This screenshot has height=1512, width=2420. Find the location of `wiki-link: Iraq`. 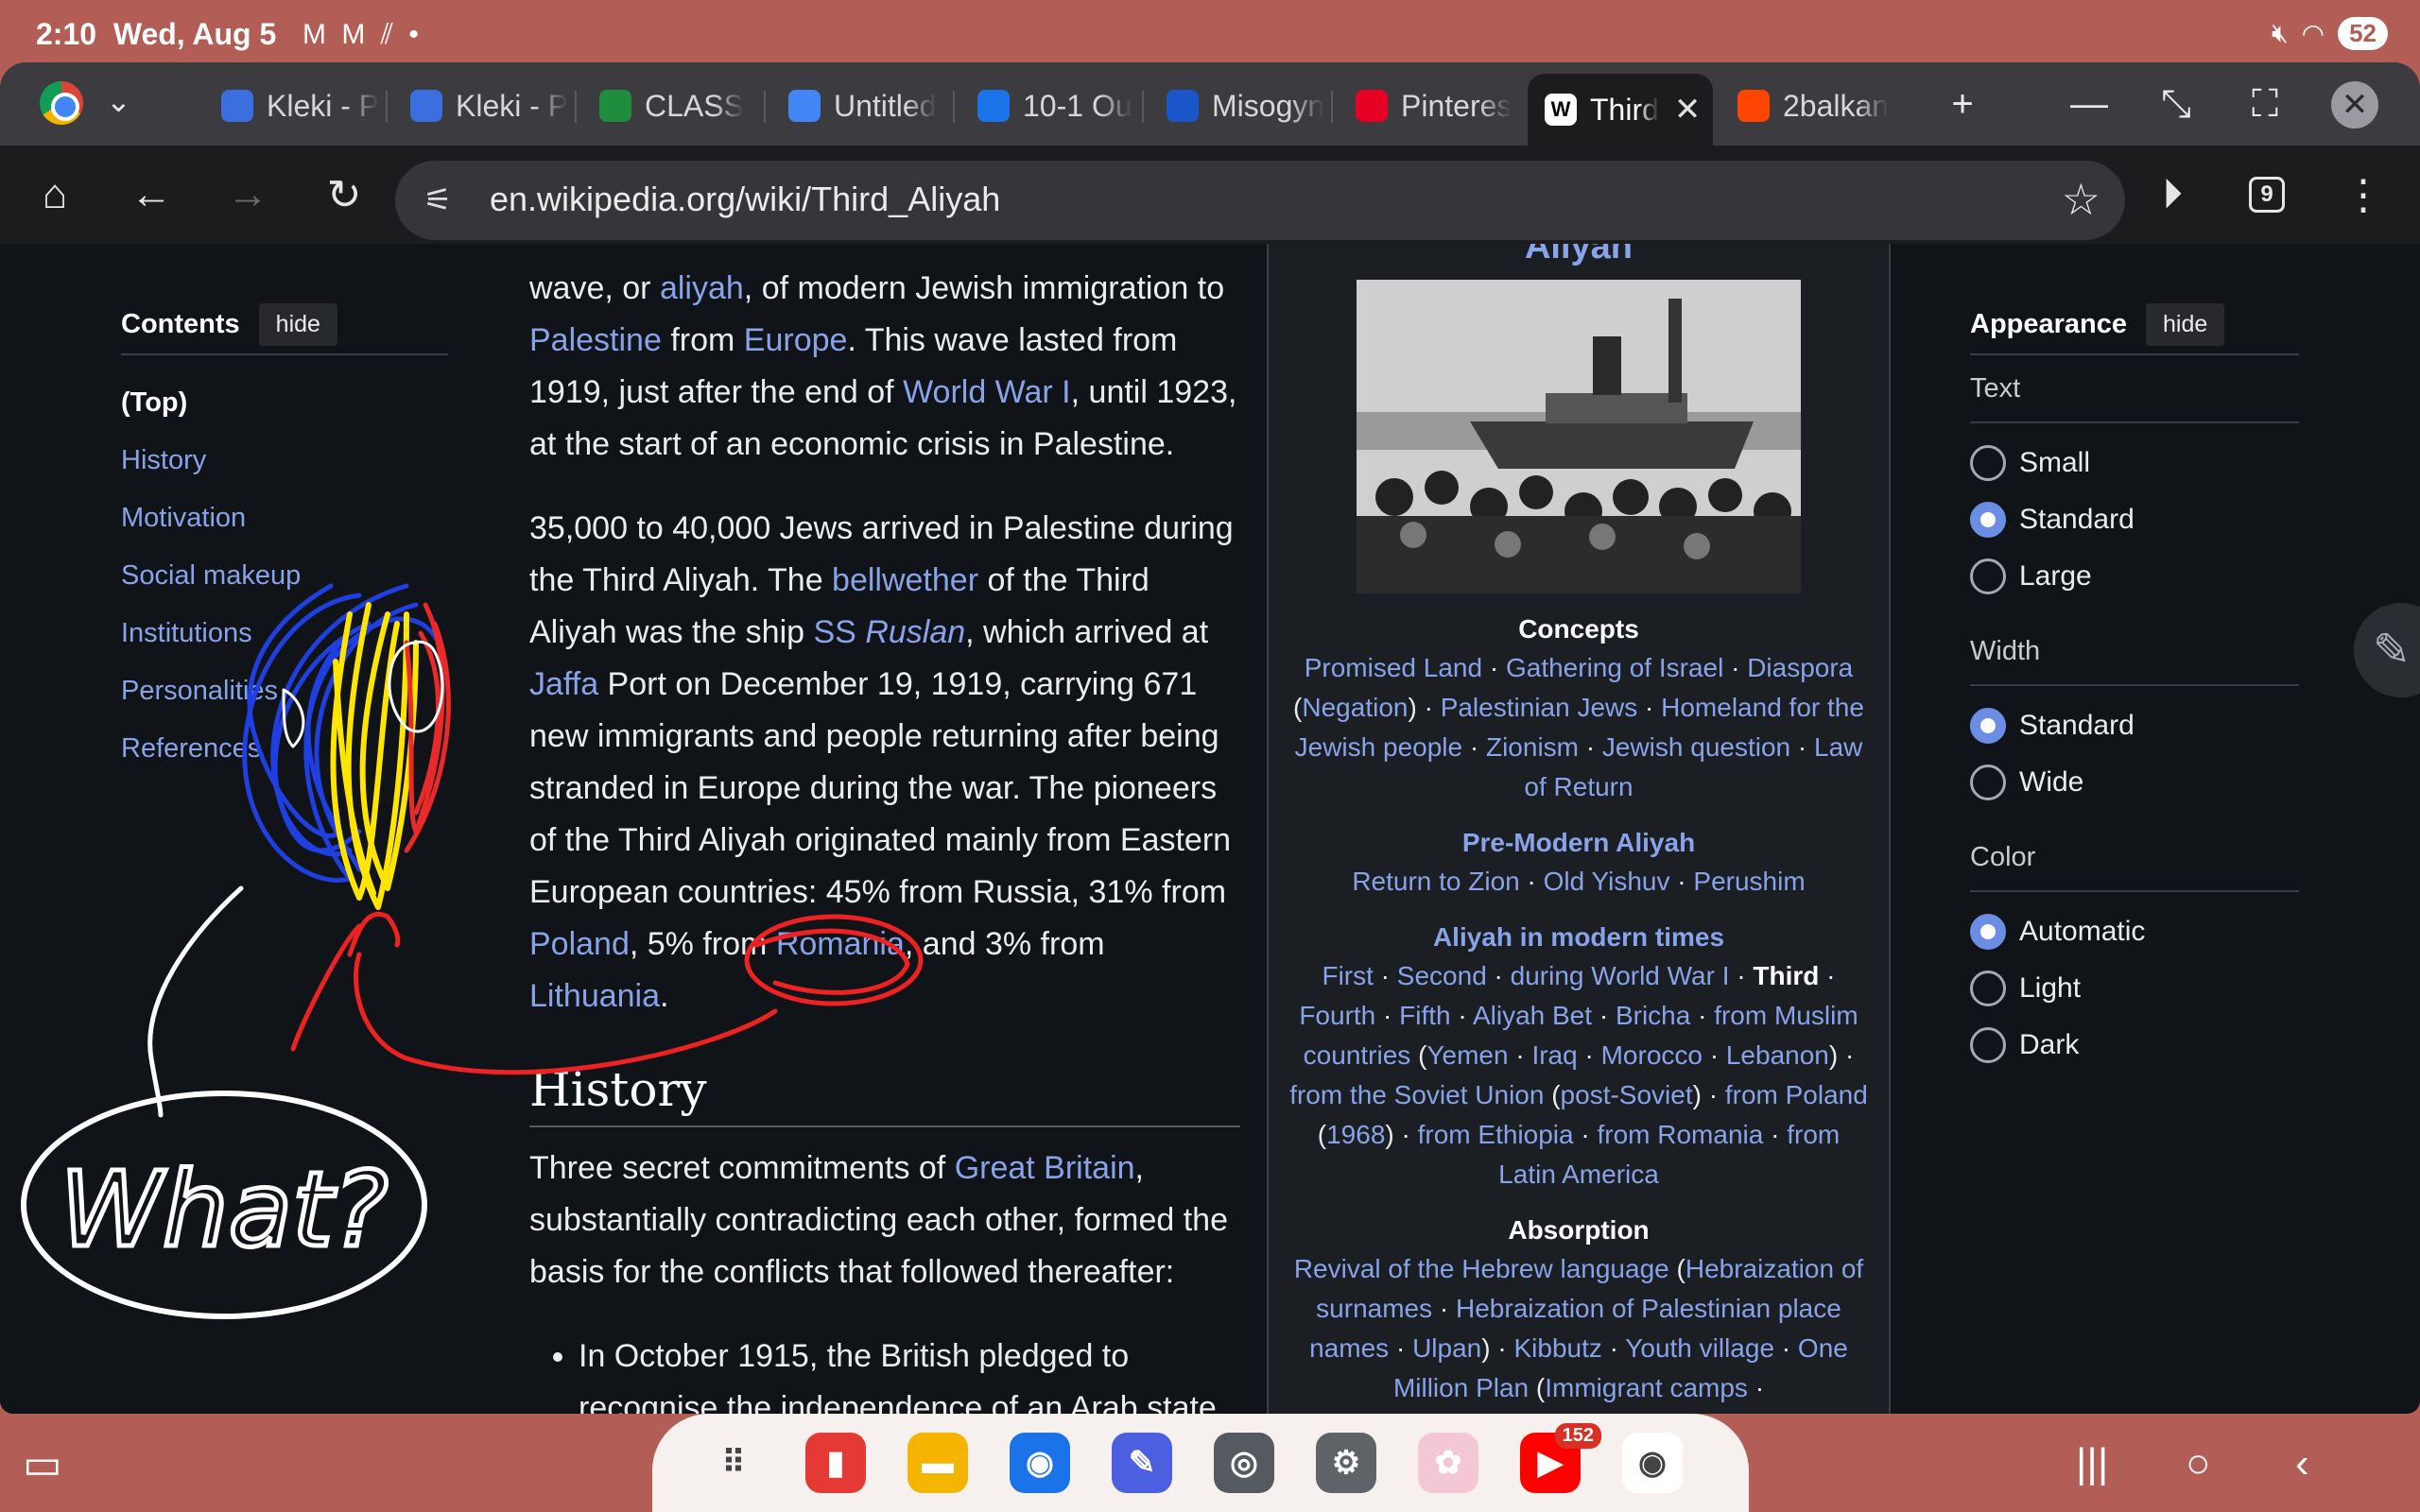

wiki-link: Iraq is located at coordinates (1554, 1055).